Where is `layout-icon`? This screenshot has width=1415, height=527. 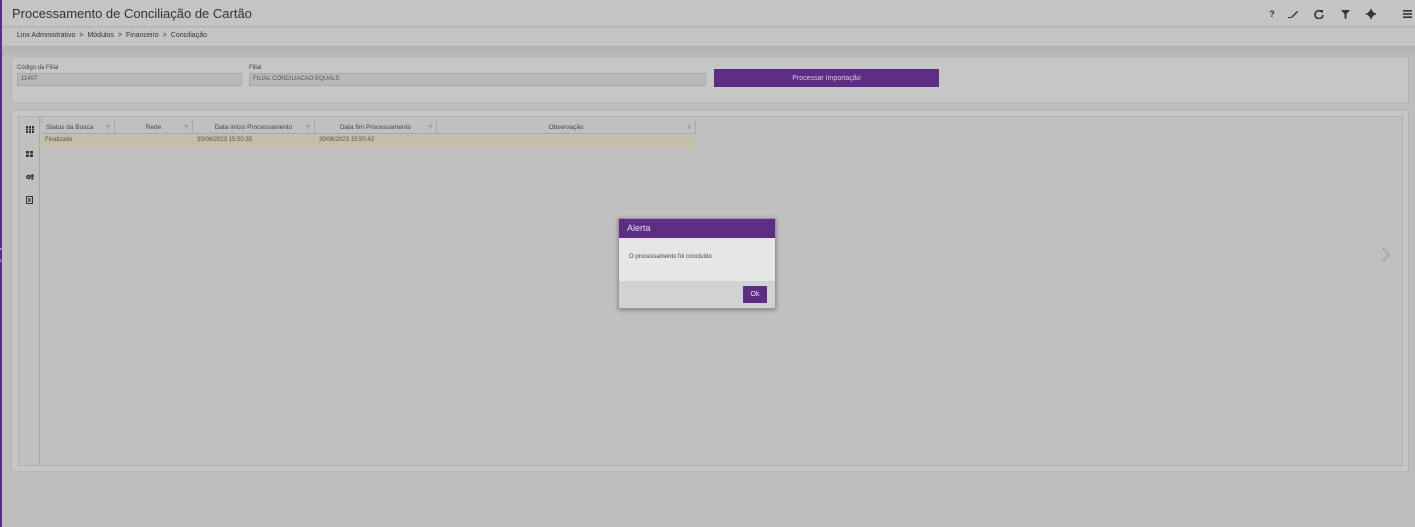
layout-icon is located at coordinates (29, 153).